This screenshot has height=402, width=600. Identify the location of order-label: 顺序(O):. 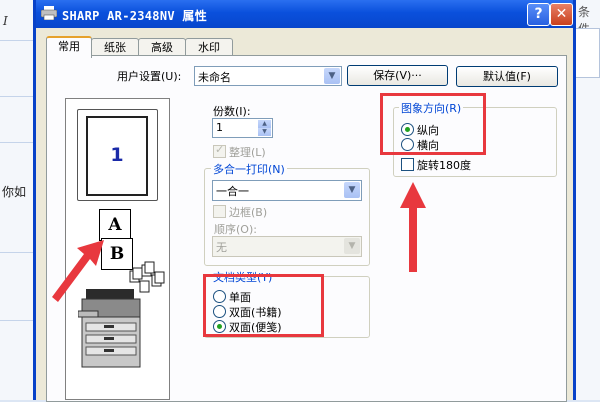
(235, 229).